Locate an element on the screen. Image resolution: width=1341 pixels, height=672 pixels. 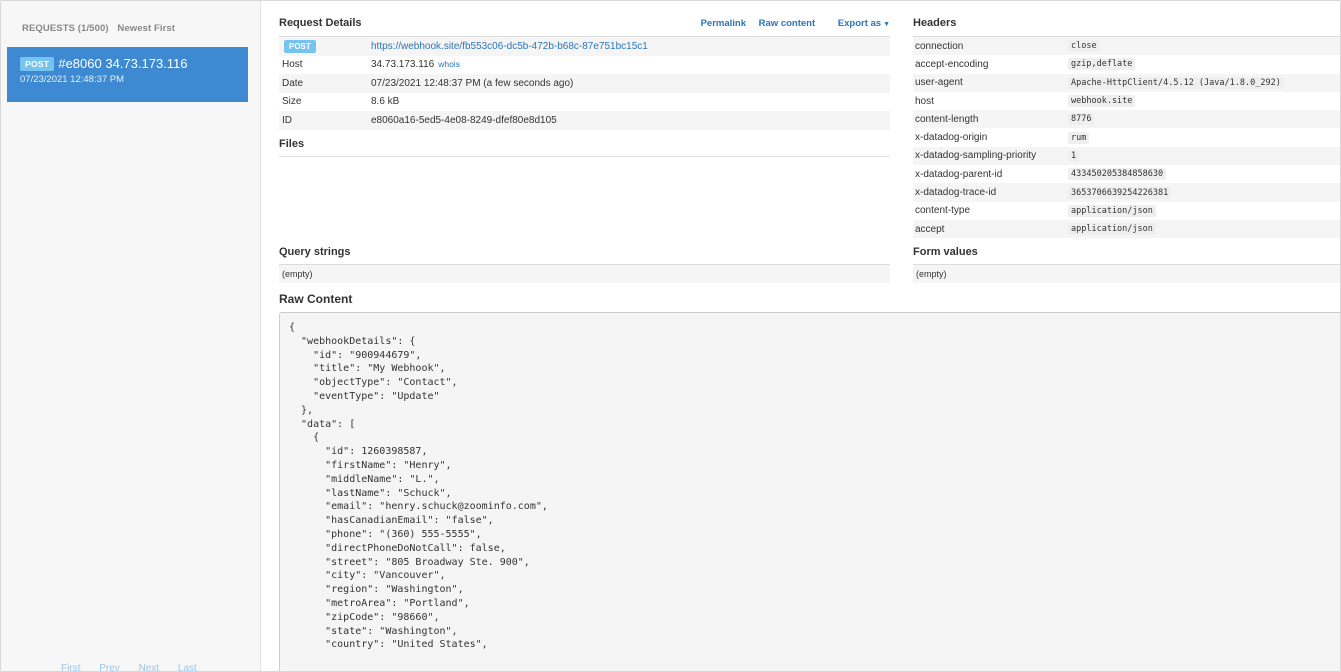
files-section: Files is located at coordinates (584, 147).